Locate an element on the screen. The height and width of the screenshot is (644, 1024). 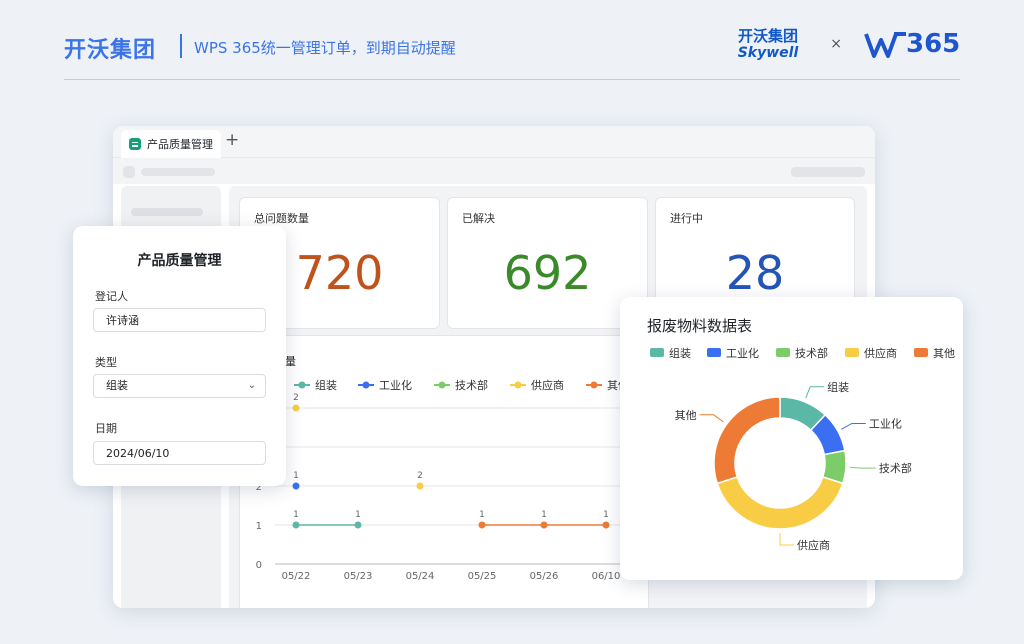
stat-label: 进行中 is located at coordinates (686, 218).